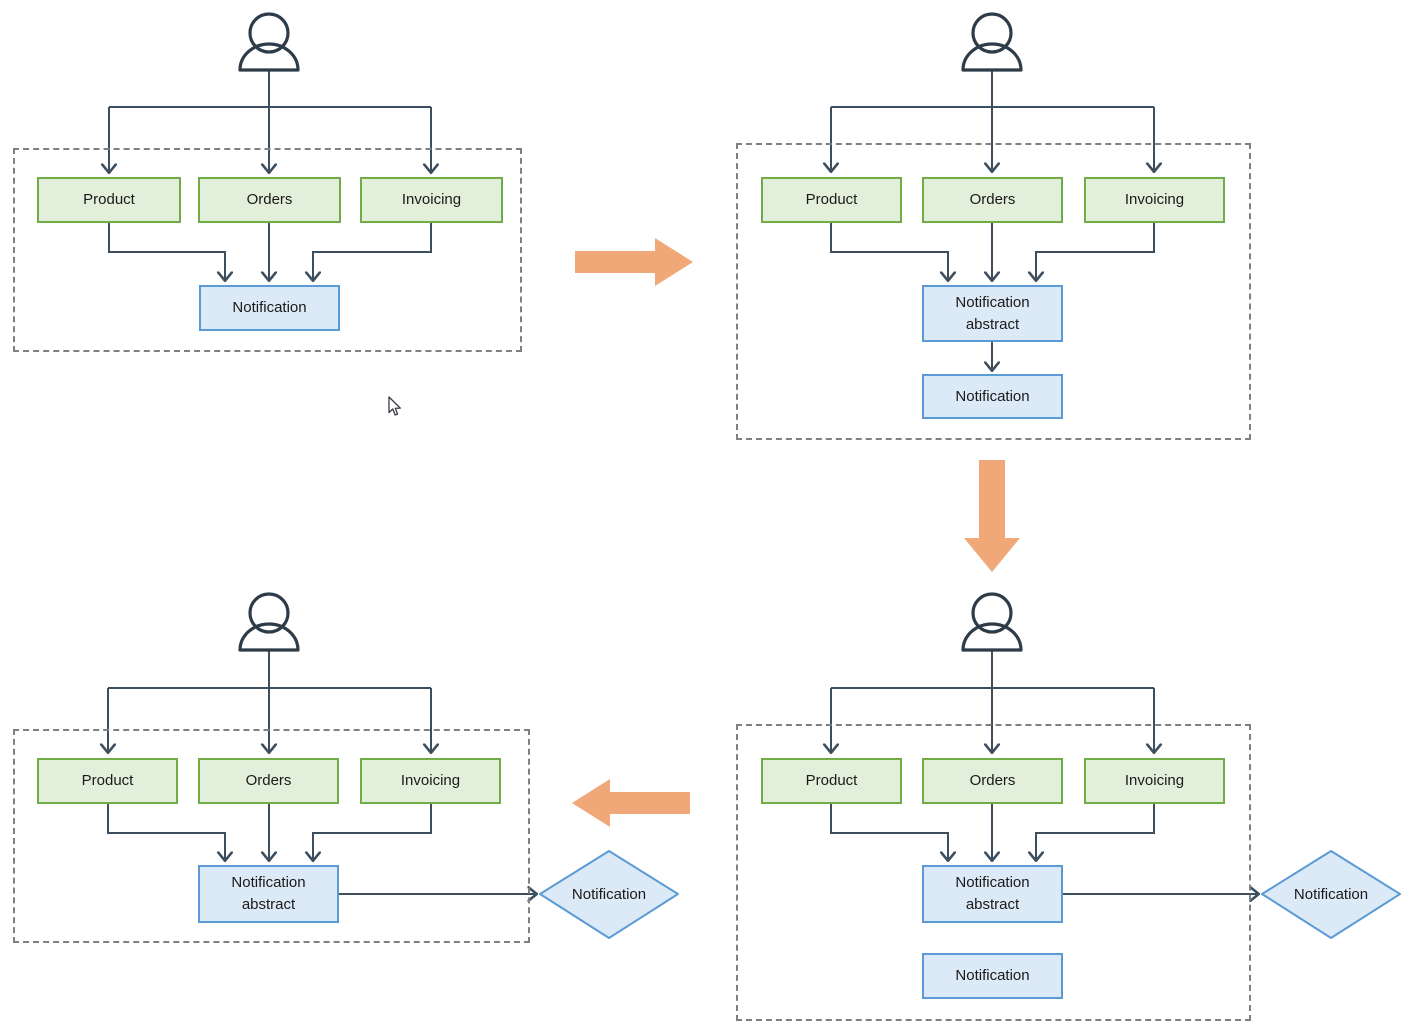 The image size is (1402, 1031). What do you see at coordinates (269, 308) in the screenshot?
I see `node-notification-panel-1: Notification` at bounding box center [269, 308].